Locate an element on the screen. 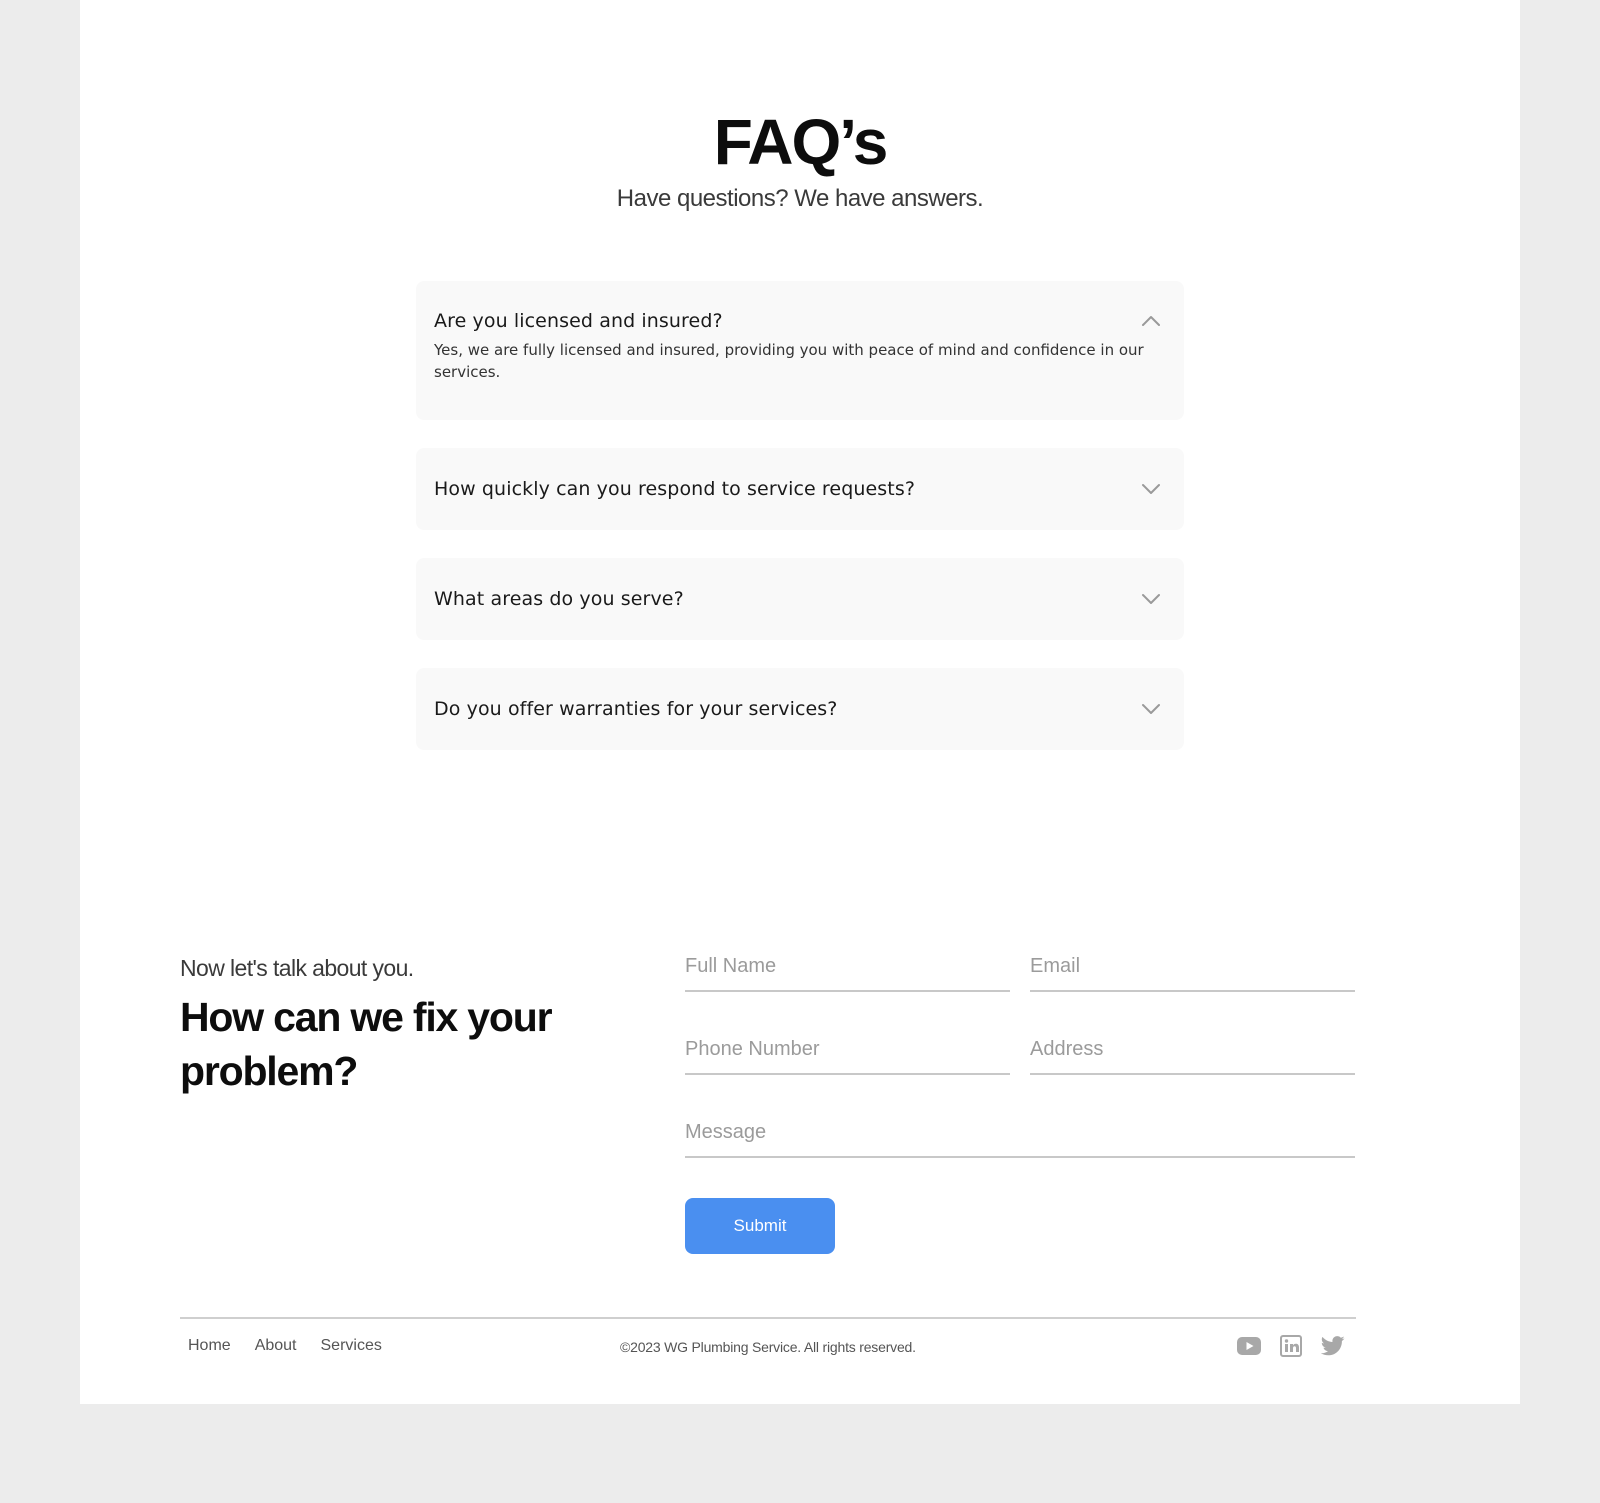 This screenshot has height=1503, width=1600. social-links is located at coordinates (1291, 1346).